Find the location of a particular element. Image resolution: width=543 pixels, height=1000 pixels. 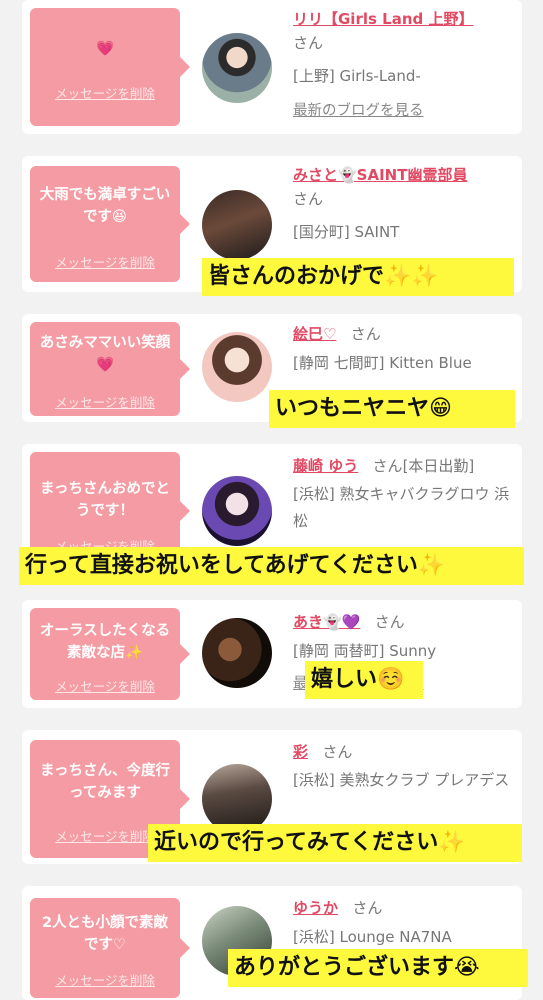

profile-name-link: 藤崎 ゆう is located at coordinates (325, 466).